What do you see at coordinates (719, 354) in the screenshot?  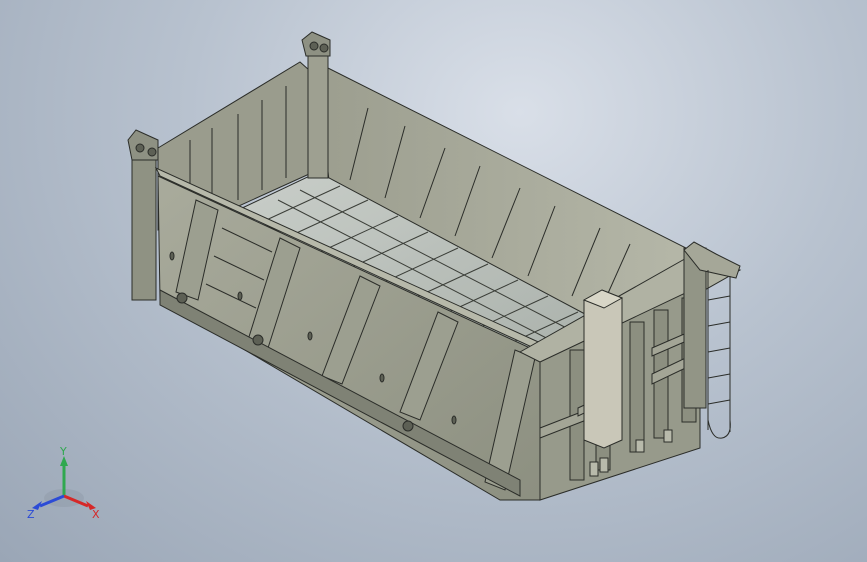 I see `ladder` at bounding box center [719, 354].